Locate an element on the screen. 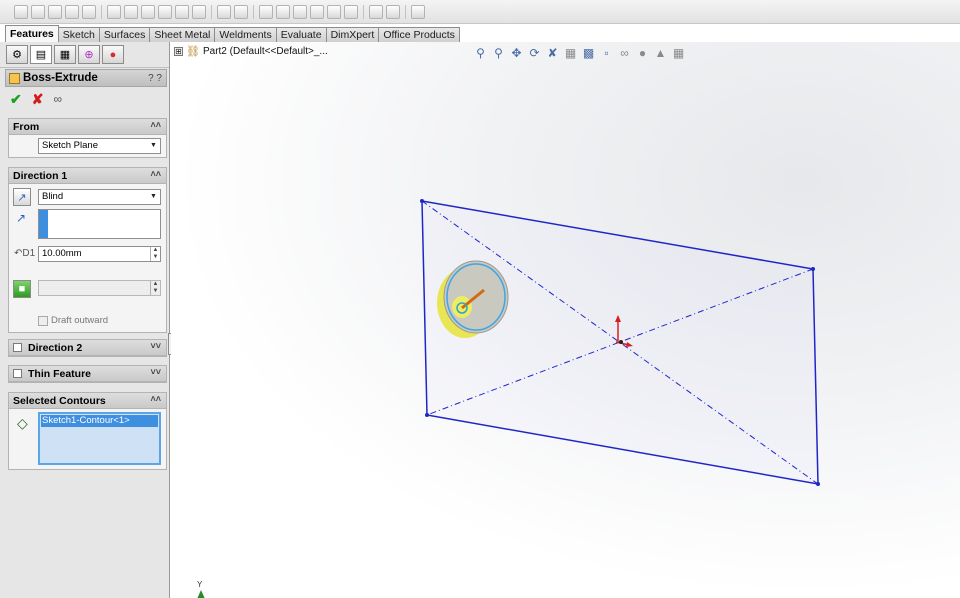  curves-icon is located at coordinates (393, 11).